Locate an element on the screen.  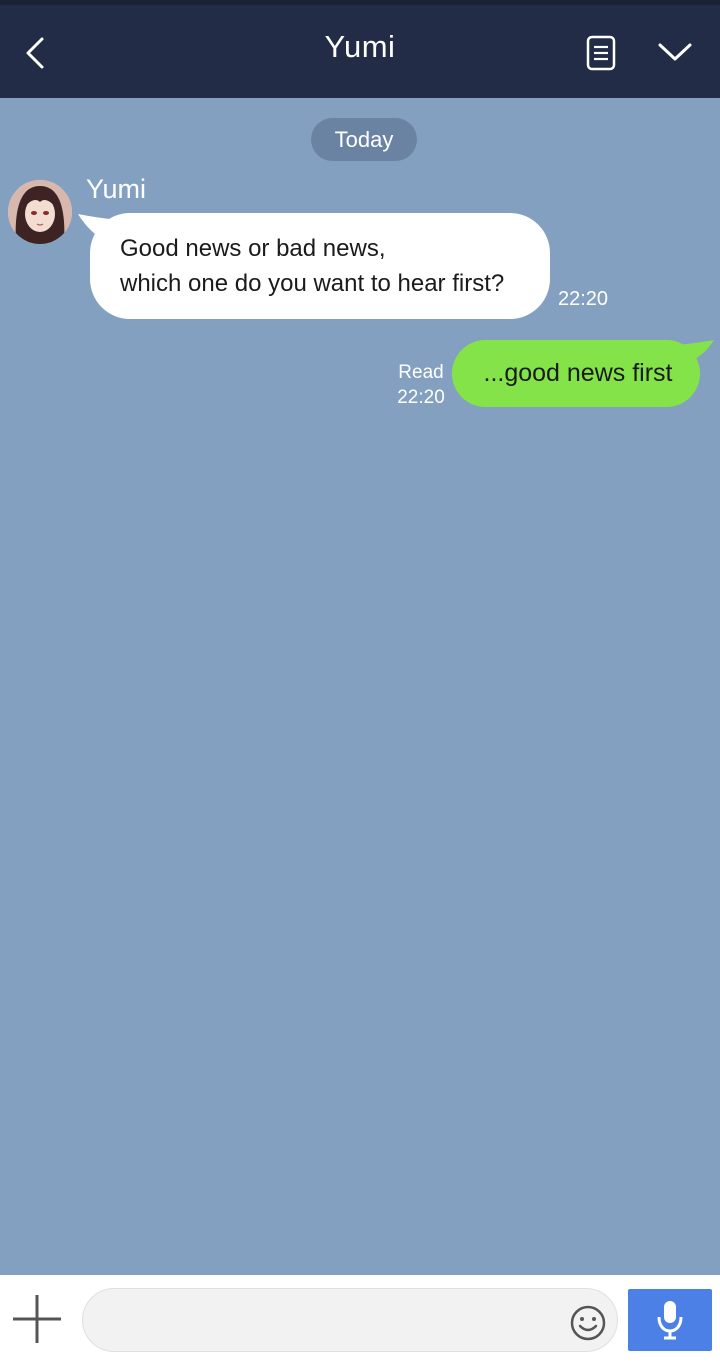
incoming-message-line: Good news or bad news, is located at coordinates (253, 248).